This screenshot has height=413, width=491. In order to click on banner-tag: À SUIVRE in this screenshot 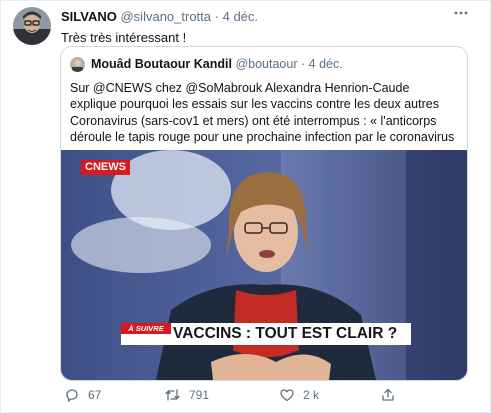, I will do `click(146, 328)`.